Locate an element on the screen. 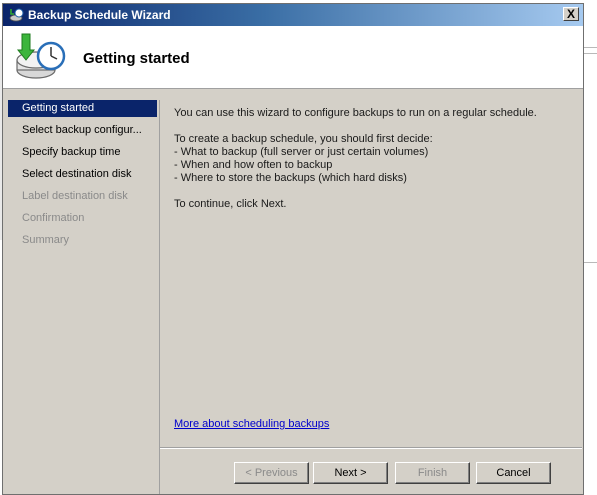 This screenshot has height=495, width=597. window-title: Backup Schedule Wizard is located at coordinates (99, 15).